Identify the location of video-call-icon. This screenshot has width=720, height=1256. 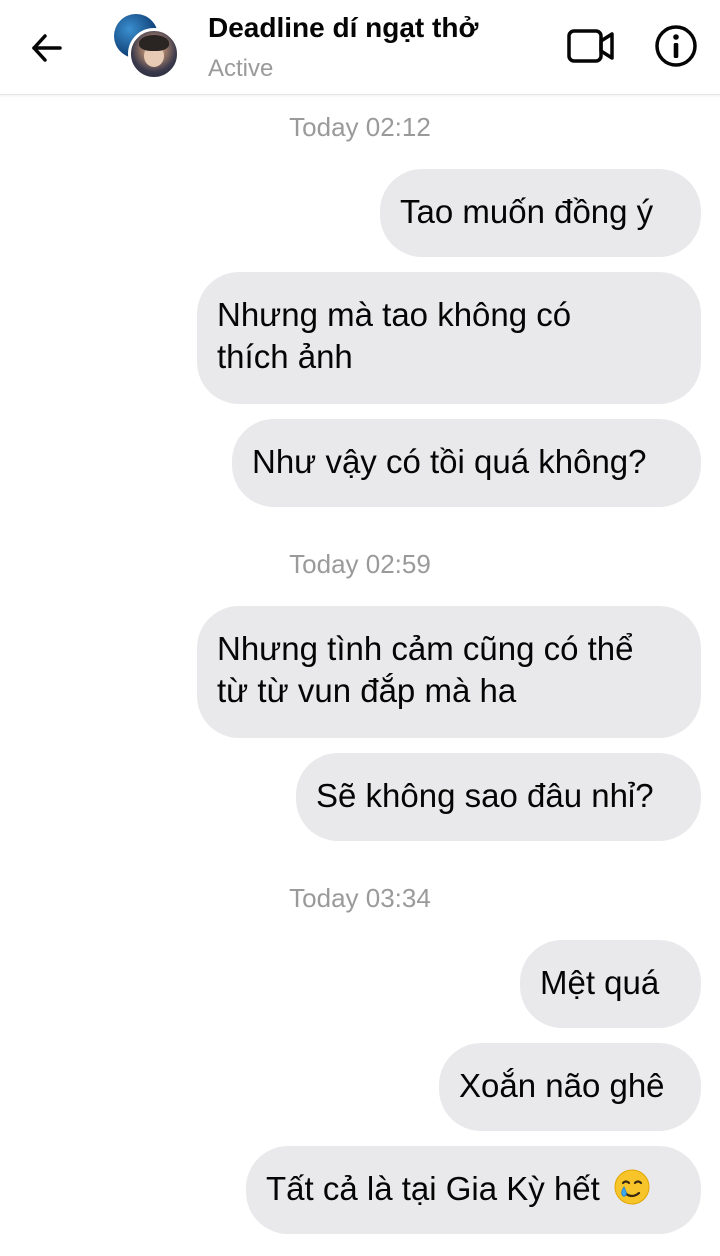
(590, 46).